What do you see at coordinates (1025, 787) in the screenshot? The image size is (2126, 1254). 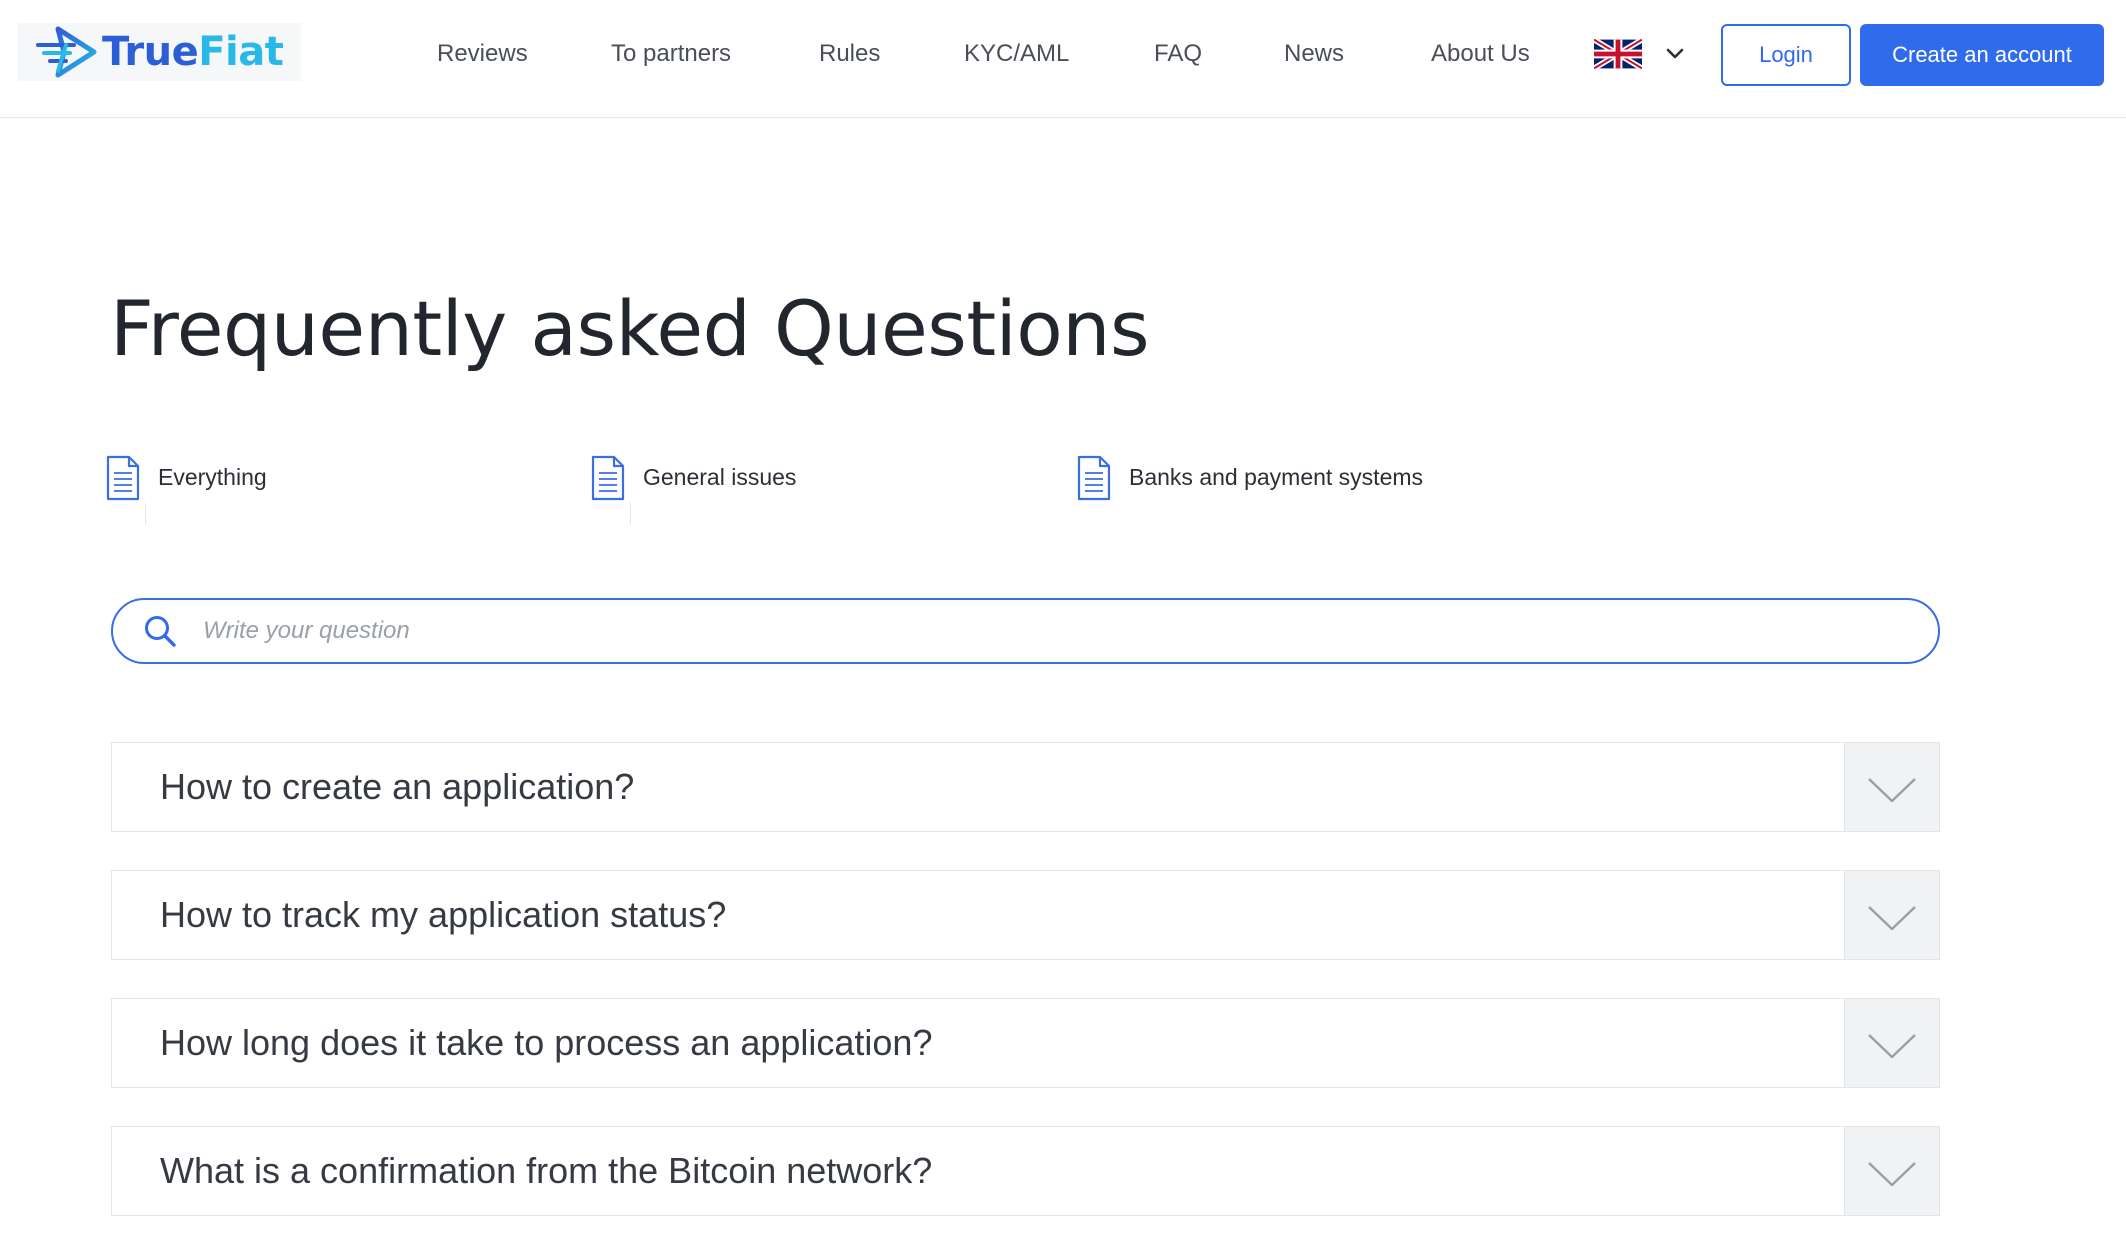 I see `faq-item: How to create an application?` at bounding box center [1025, 787].